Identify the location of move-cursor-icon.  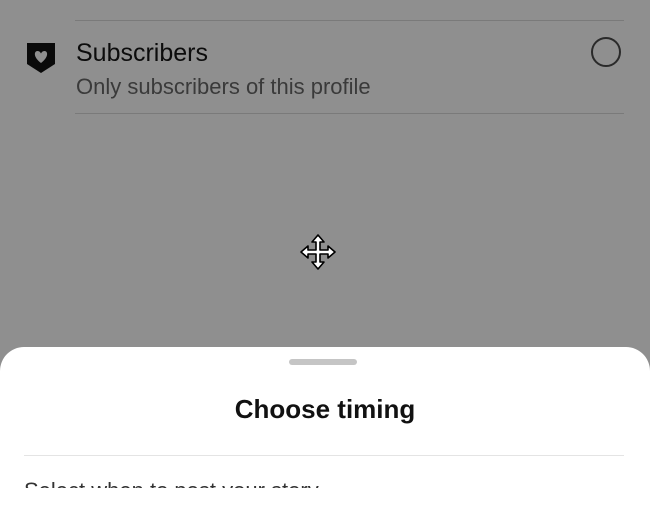
(318, 252).